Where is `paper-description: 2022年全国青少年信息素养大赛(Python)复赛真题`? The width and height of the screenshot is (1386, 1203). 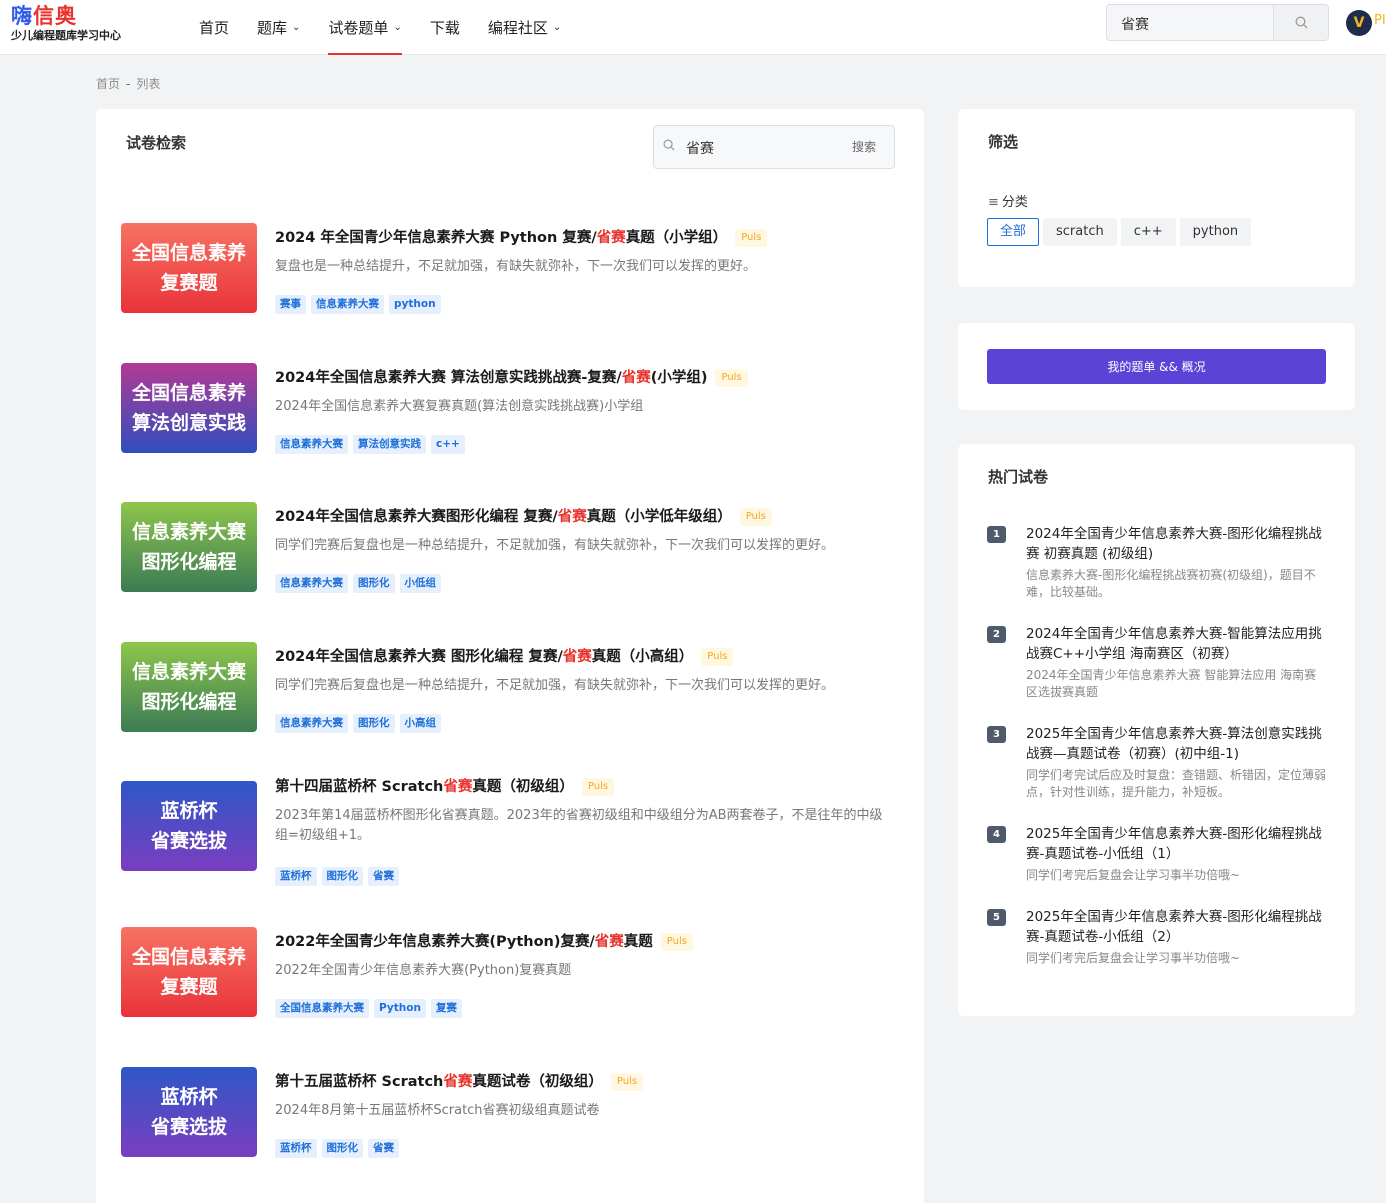
paper-description: 2022年全国青少年信息素养大赛(Python)复赛真题 is located at coordinates (423, 970).